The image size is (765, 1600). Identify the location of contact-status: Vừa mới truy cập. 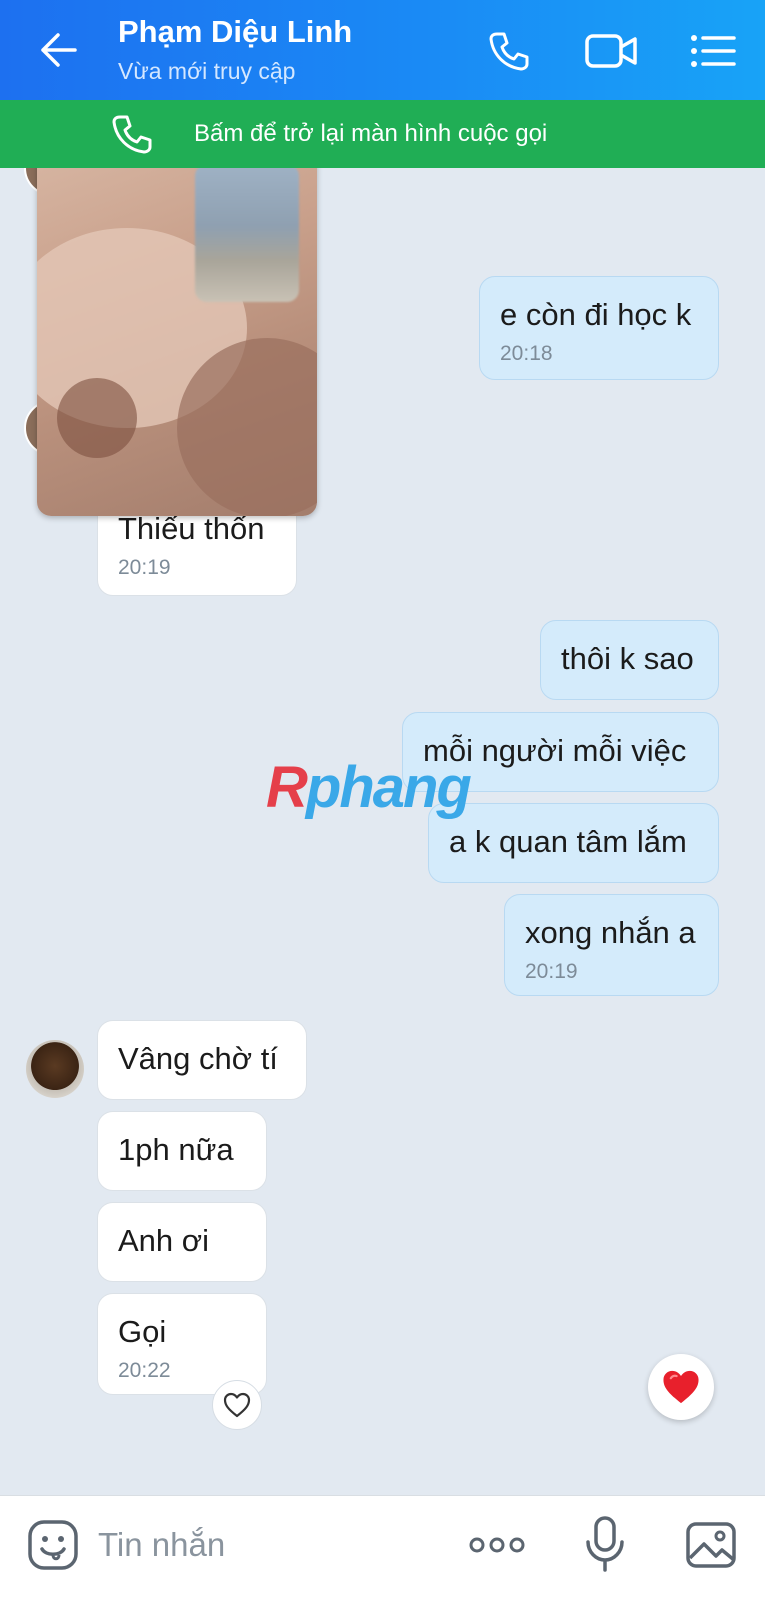
(207, 71).